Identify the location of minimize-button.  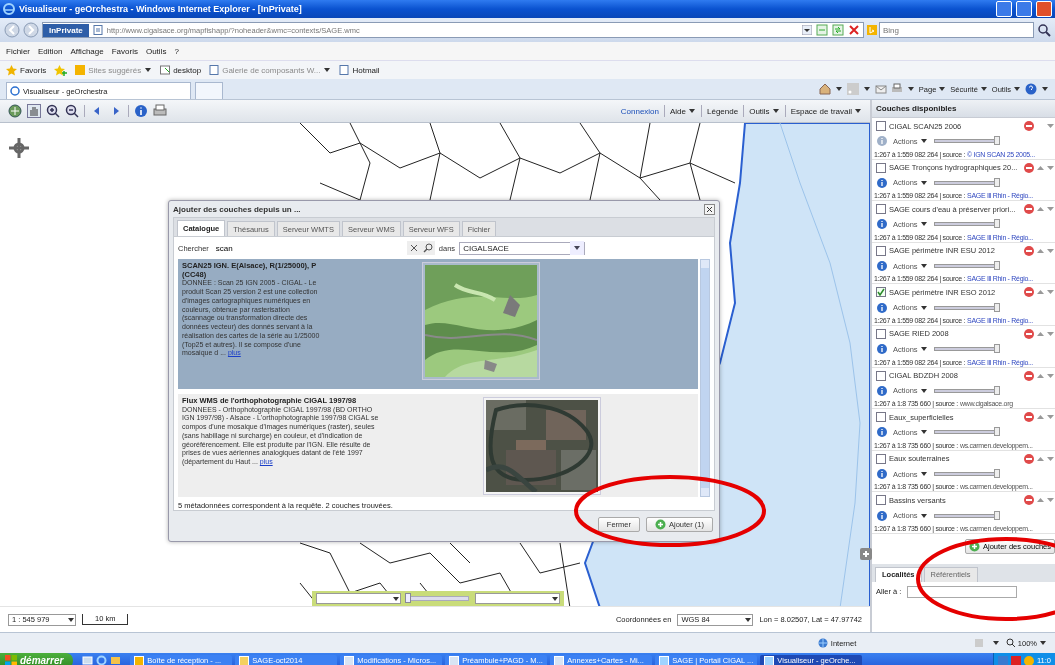
(1004, 9).